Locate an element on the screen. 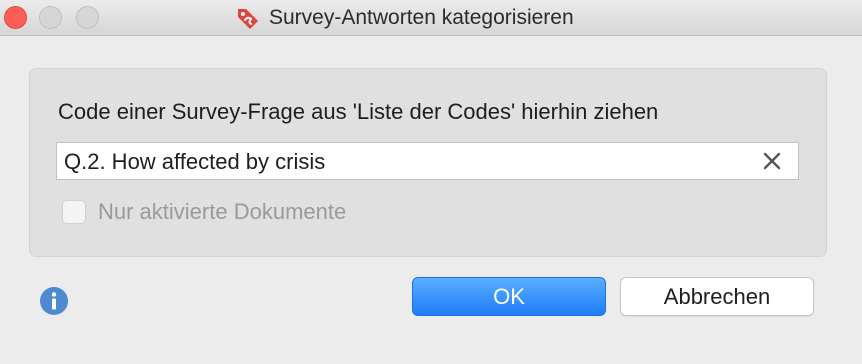 Image resolution: width=862 pixels, height=364 pixels. title-bar: Survey-Antworten kategorisieren is located at coordinates (431, 18).